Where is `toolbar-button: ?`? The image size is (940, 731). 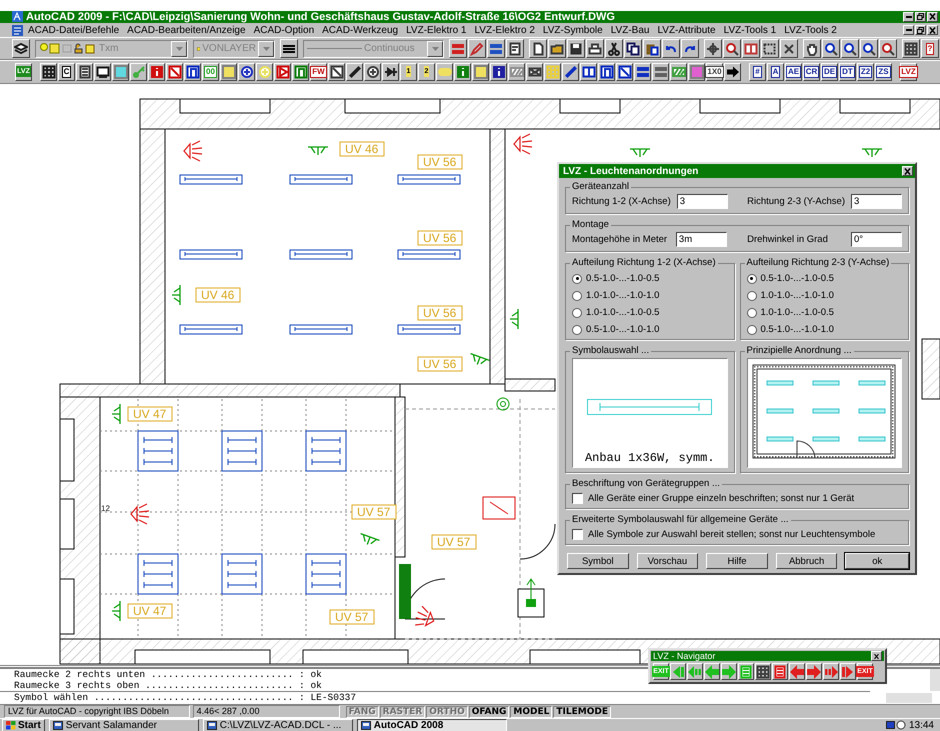 toolbar-button: ? is located at coordinates (930, 48).